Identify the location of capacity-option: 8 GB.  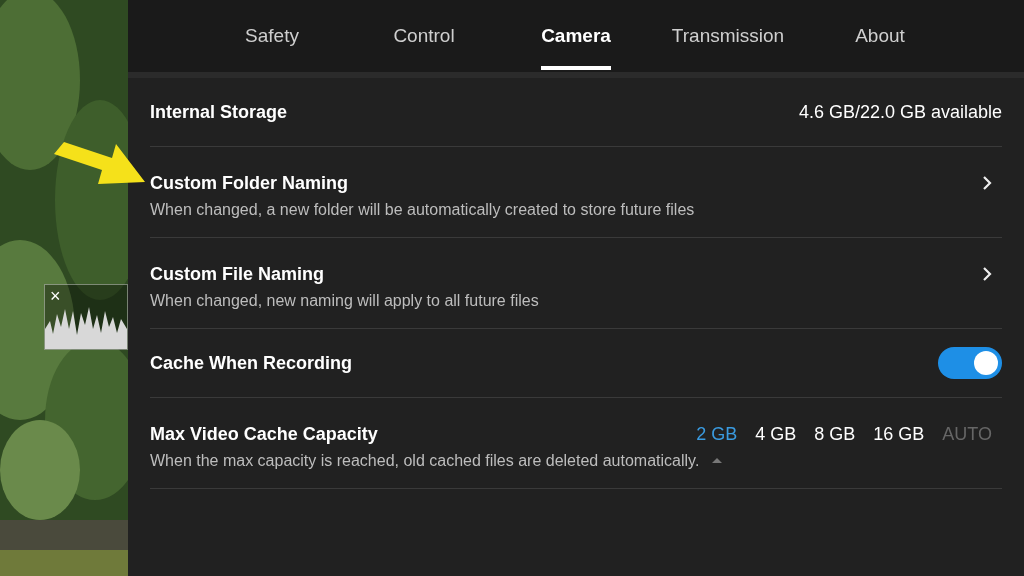
(835, 434).